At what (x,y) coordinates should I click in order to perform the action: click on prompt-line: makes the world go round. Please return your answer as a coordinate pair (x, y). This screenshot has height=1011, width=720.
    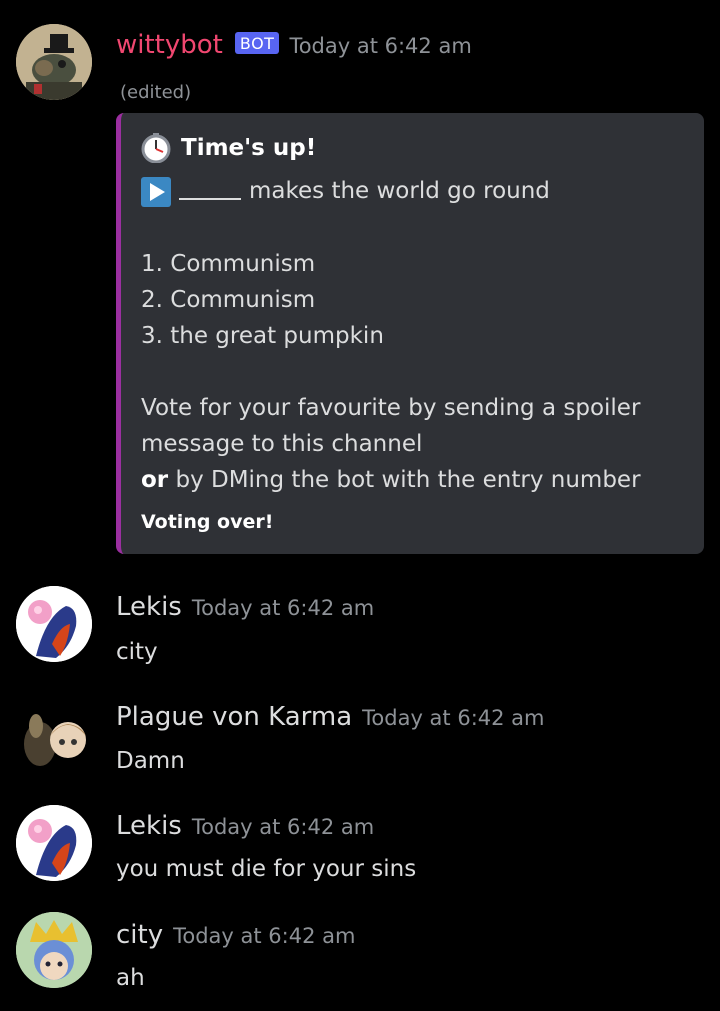
    Looking at the image, I should click on (345, 191).